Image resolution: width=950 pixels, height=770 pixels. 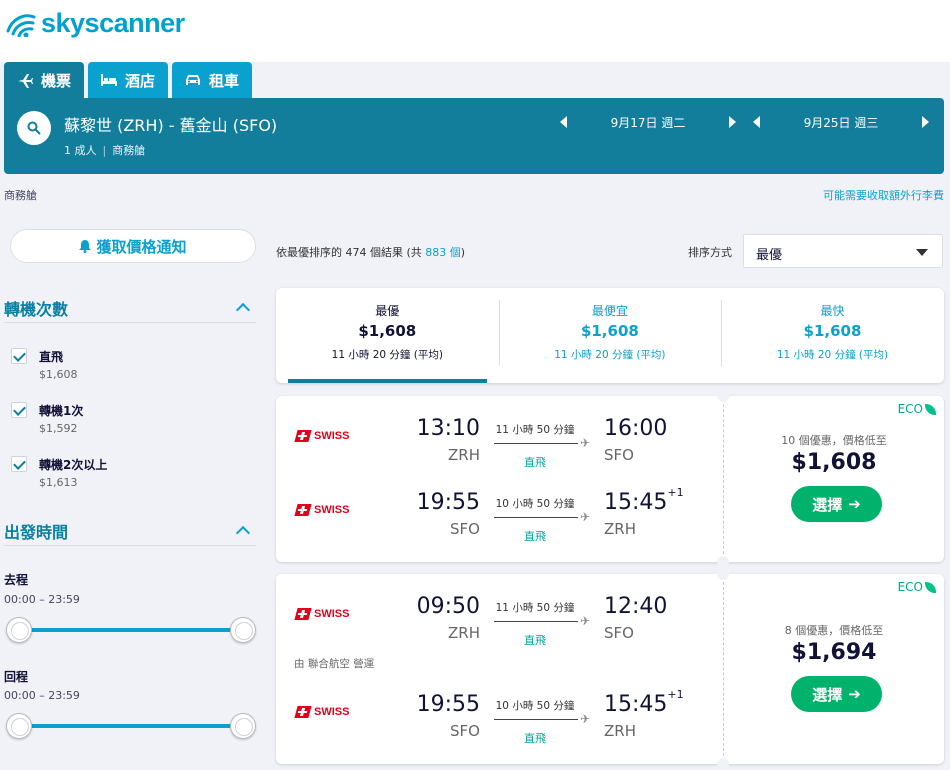 I want to click on slider-track, so click(x=131, y=726).